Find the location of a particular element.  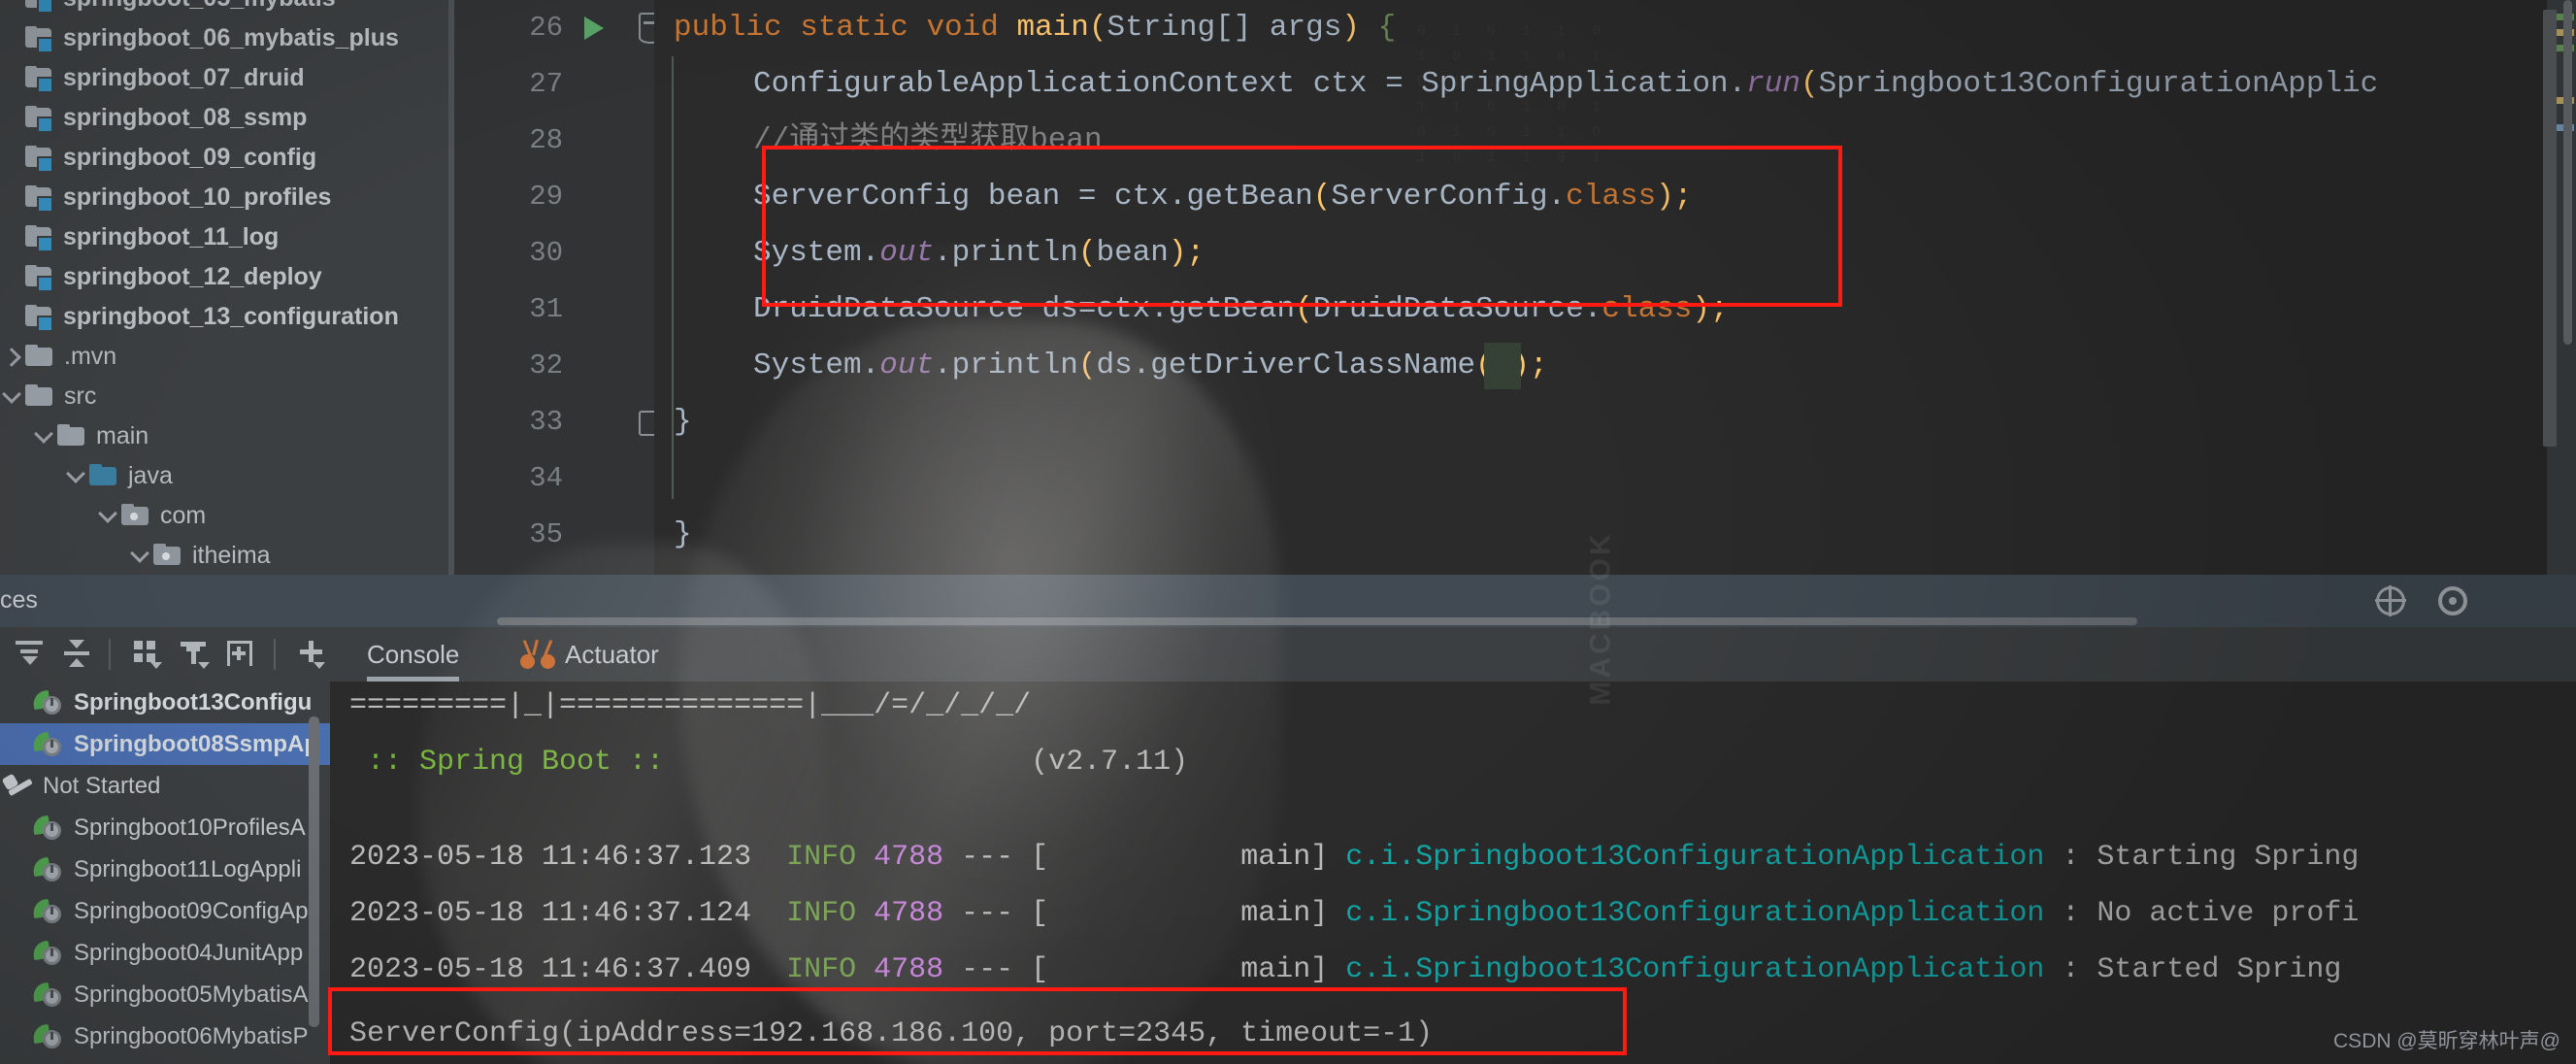

run-list-scrollbar is located at coordinates (314, 873).